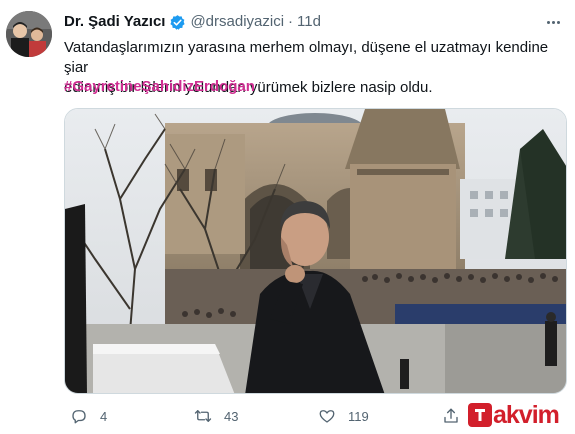  Describe the element at coordinates (526, 415) in the screenshot. I see `watermark-text: akvim` at that location.